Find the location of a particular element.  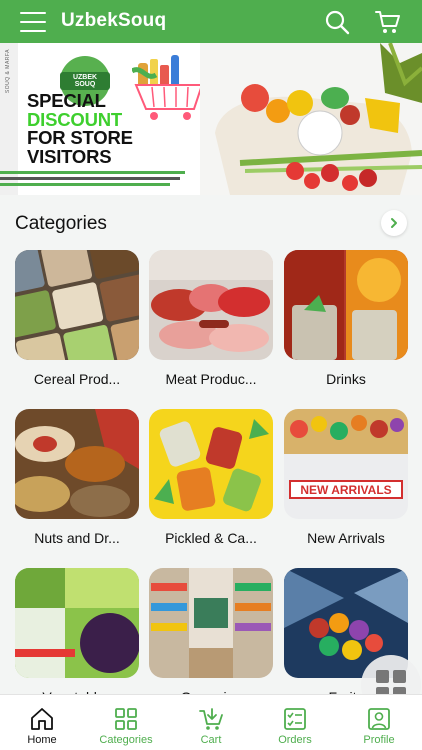

nav-orders: Orders is located at coordinates (295, 722).